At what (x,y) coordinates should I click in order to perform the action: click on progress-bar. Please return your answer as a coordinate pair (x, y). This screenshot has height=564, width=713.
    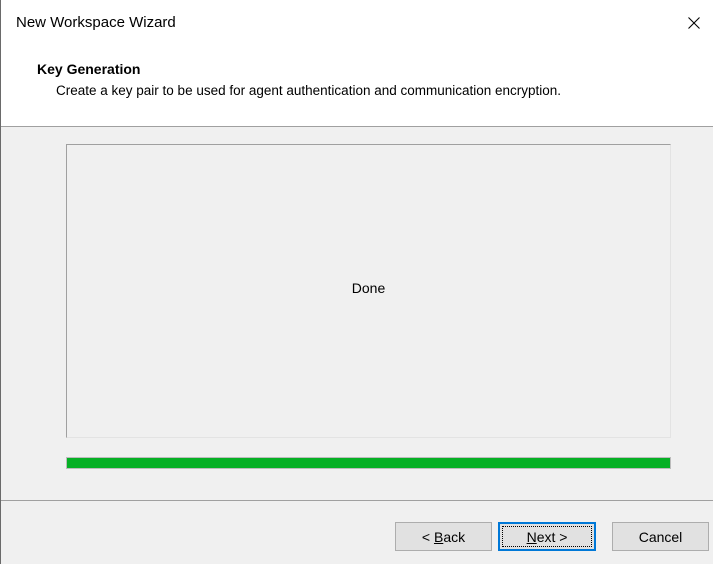
    Looking at the image, I should click on (368, 463).